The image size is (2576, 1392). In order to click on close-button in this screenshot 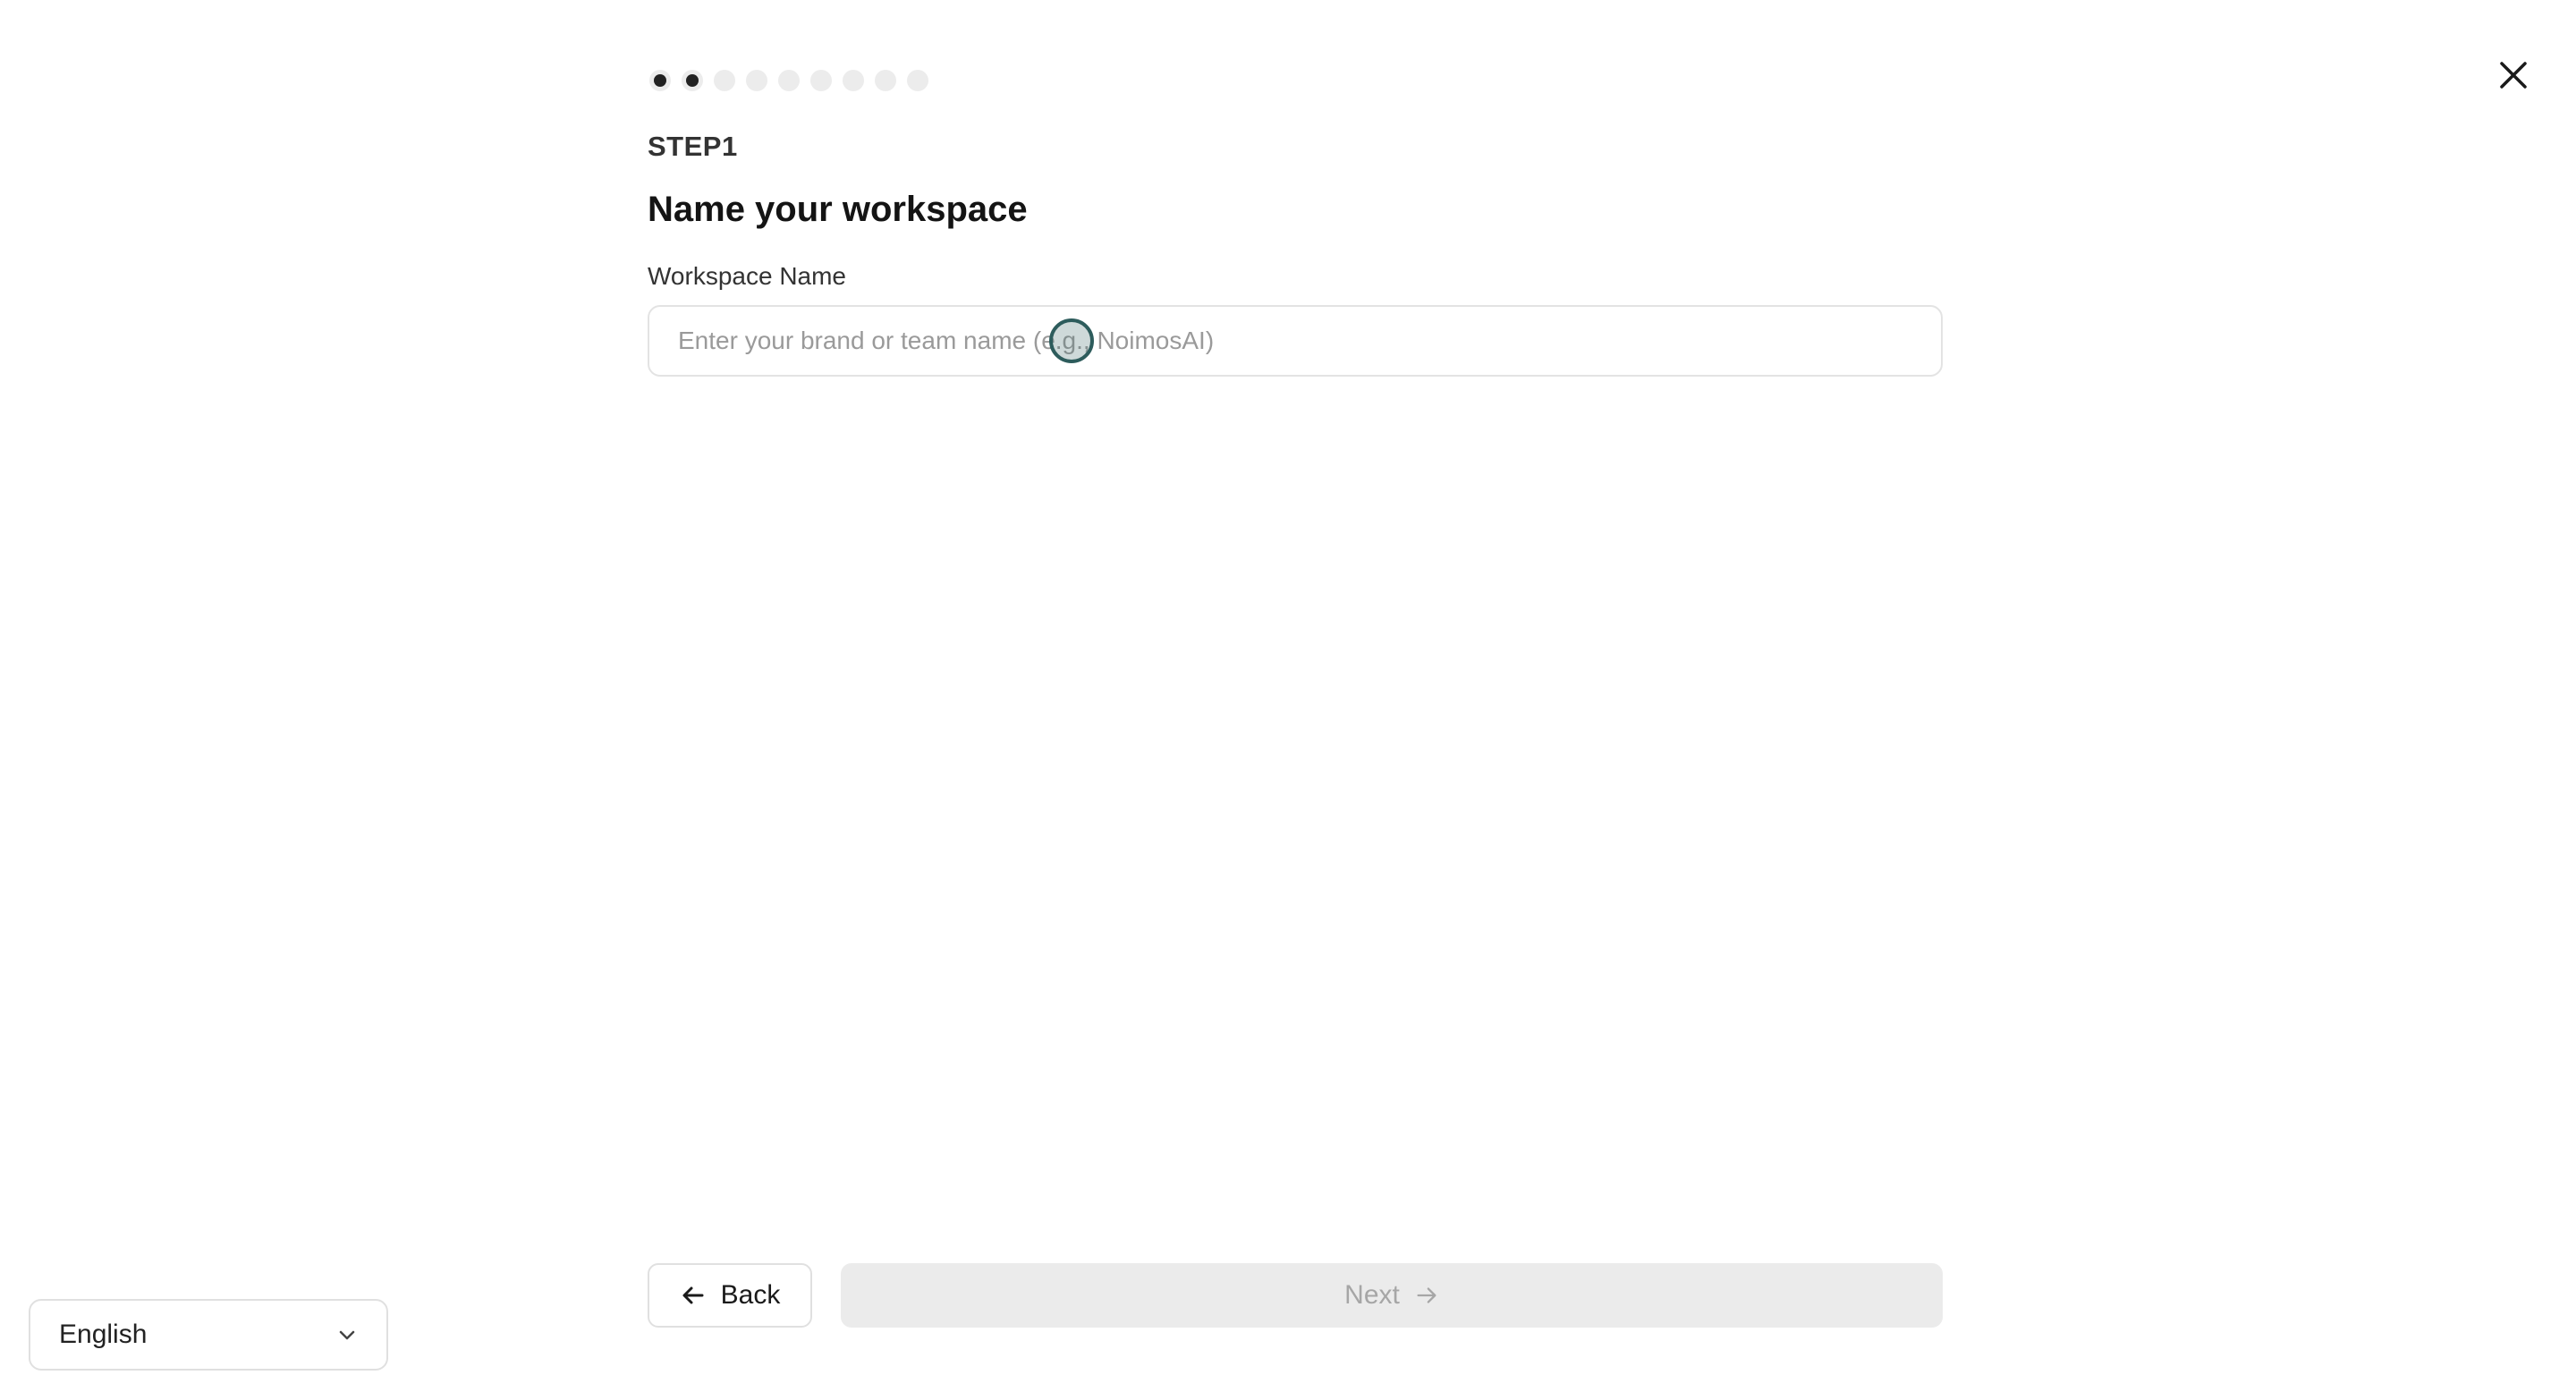, I will do `click(2513, 75)`.